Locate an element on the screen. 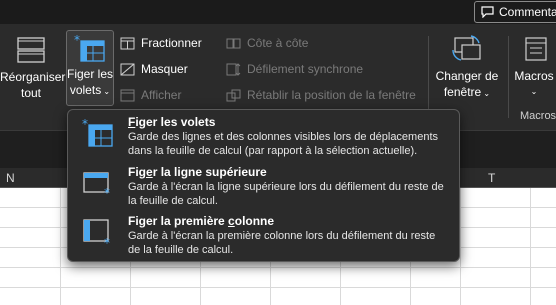 Image resolution: width=556 pixels, height=305 pixels. comments-button: Commenta is located at coordinates (515, 12).